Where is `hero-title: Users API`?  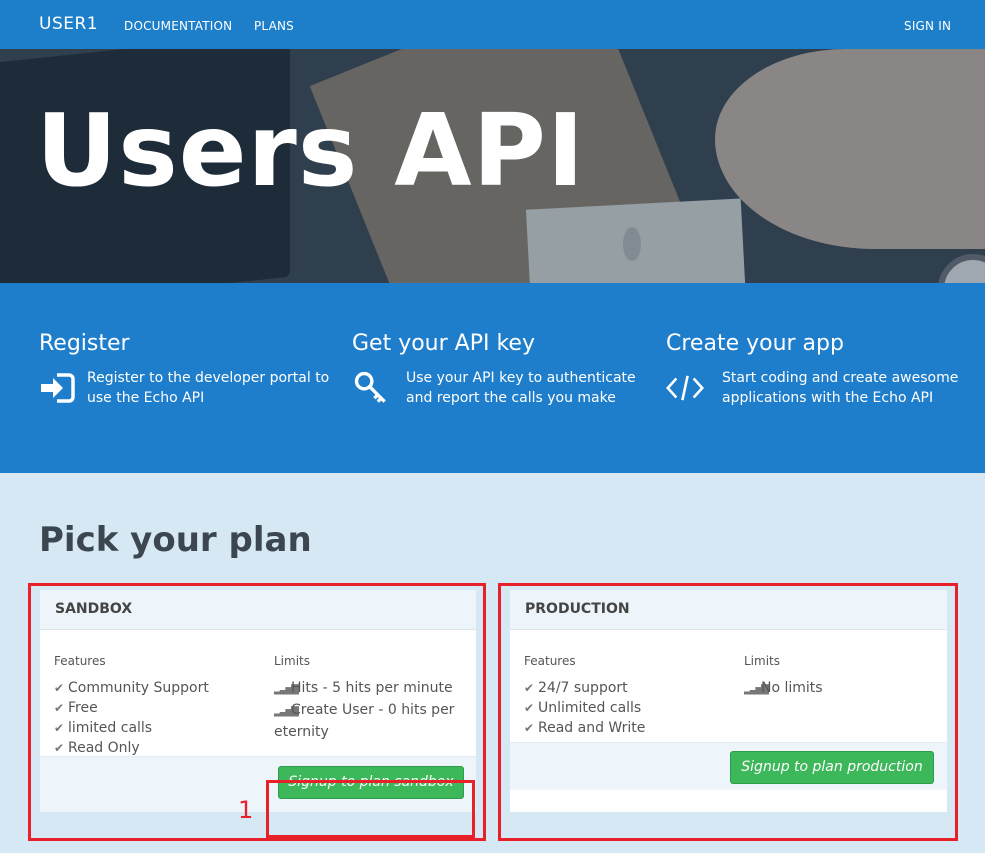 hero-title: Users API is located at coordinates (311, 150).